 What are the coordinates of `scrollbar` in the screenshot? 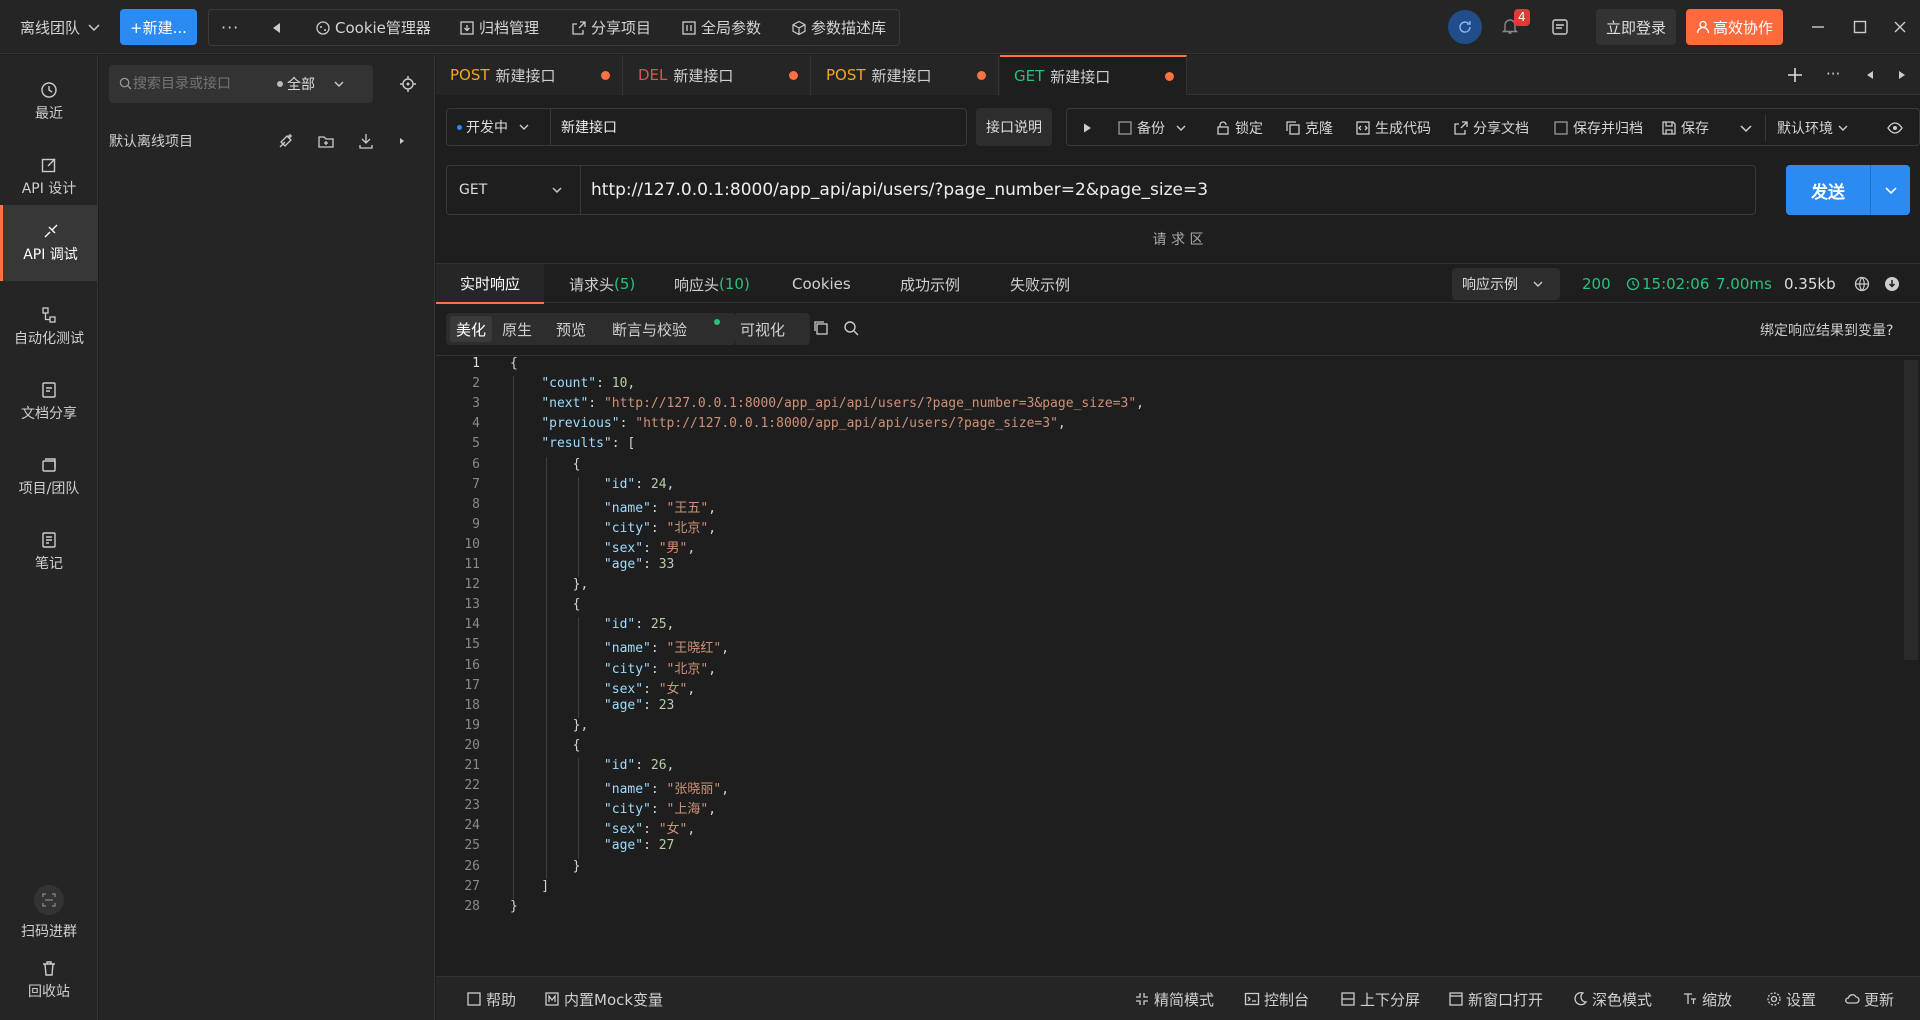 It's located at (1911, 510).